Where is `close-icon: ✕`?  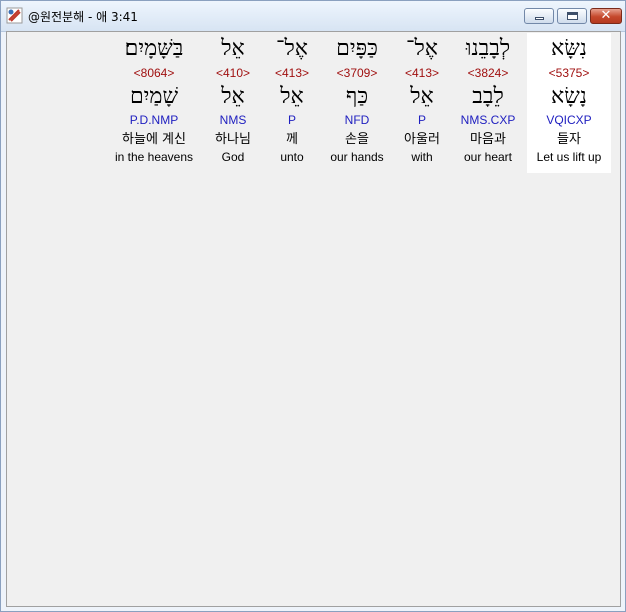 close-icon: ✕ is located at coordinates (606, 16).